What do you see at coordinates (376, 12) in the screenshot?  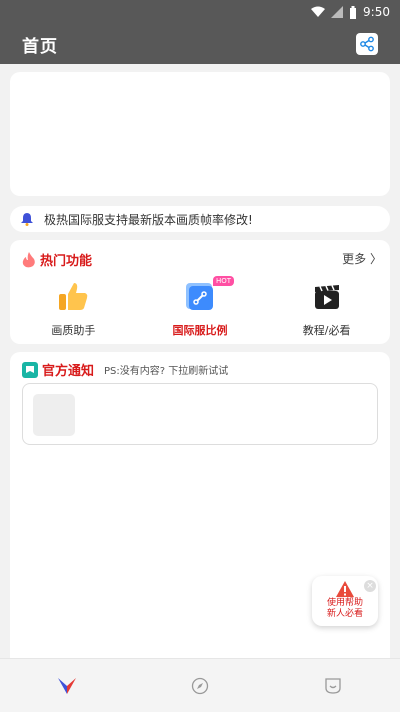 I see `status-time: 9:50` at bounding box center [376, 12].